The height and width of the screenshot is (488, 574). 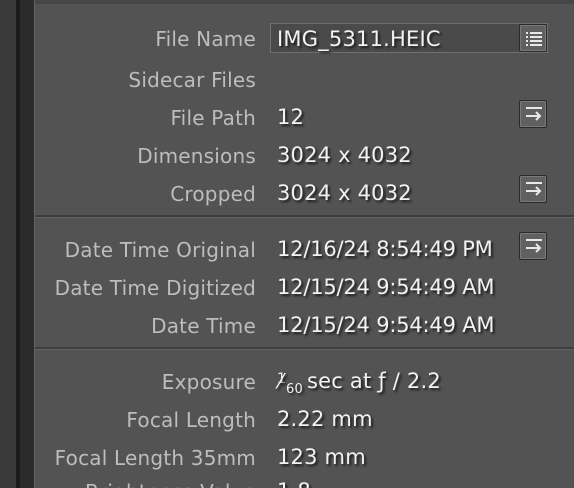 I want to click on date-time-digitized-value: 12/15/24 9:54:49 AM, so click(x=386, y=287).